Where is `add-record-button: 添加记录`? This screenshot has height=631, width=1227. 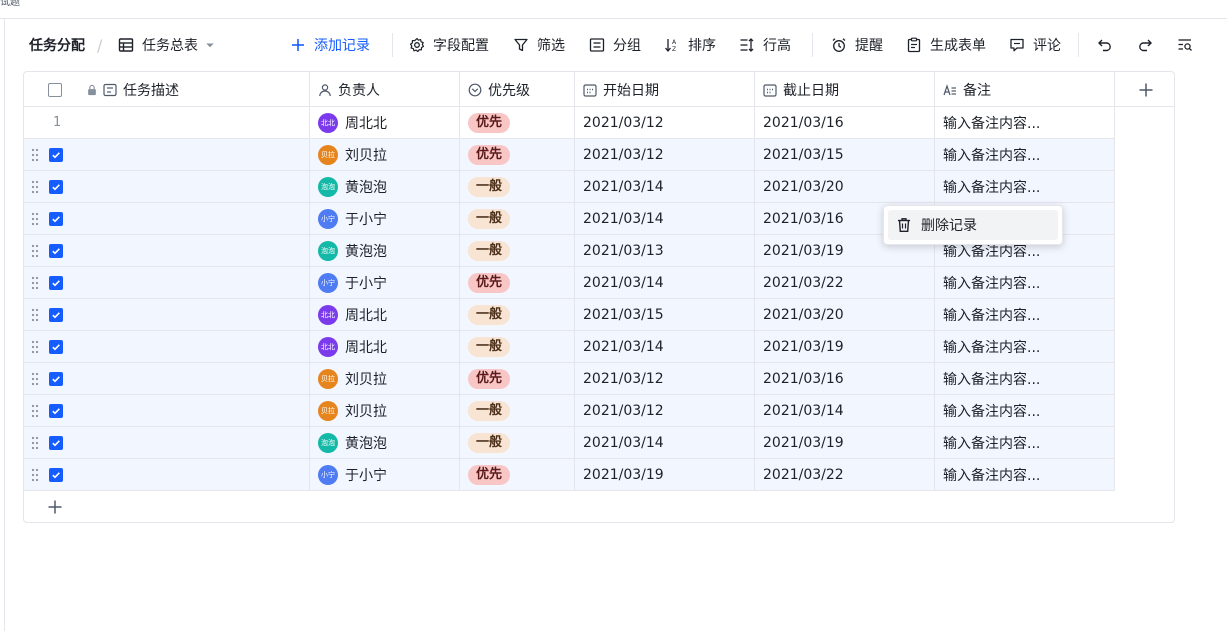
add-record-button: 添加记录 is located at coordinates (330, 45).